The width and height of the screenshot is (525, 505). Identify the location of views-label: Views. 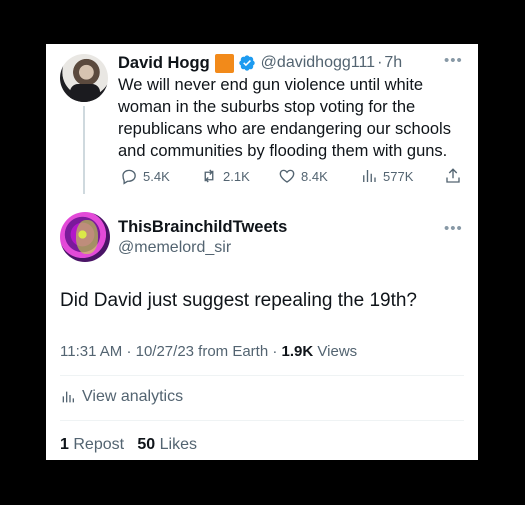
(337, 351).